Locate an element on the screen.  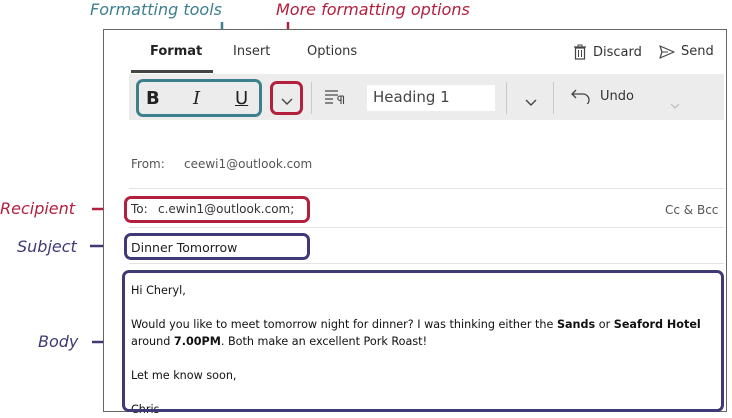
undo-label: Undo is located at coordinates (617, 96).